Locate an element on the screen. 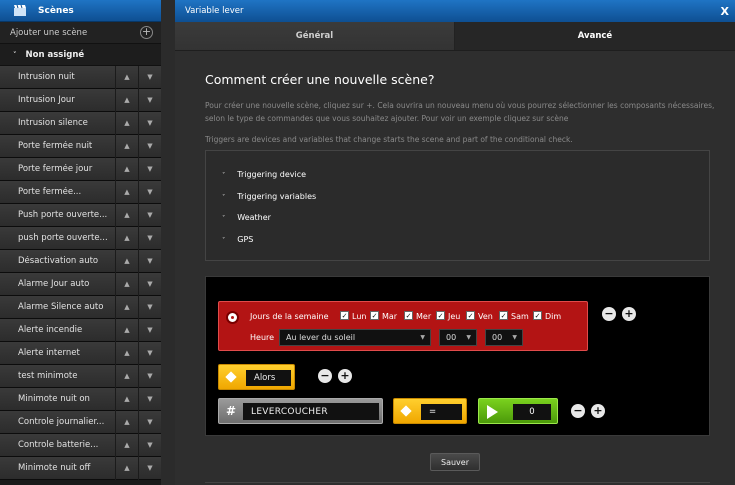 The image size is (735, 485). scene-list-item: Porte fermée jour ▲ ▼ is located at coordinates (80, 169).